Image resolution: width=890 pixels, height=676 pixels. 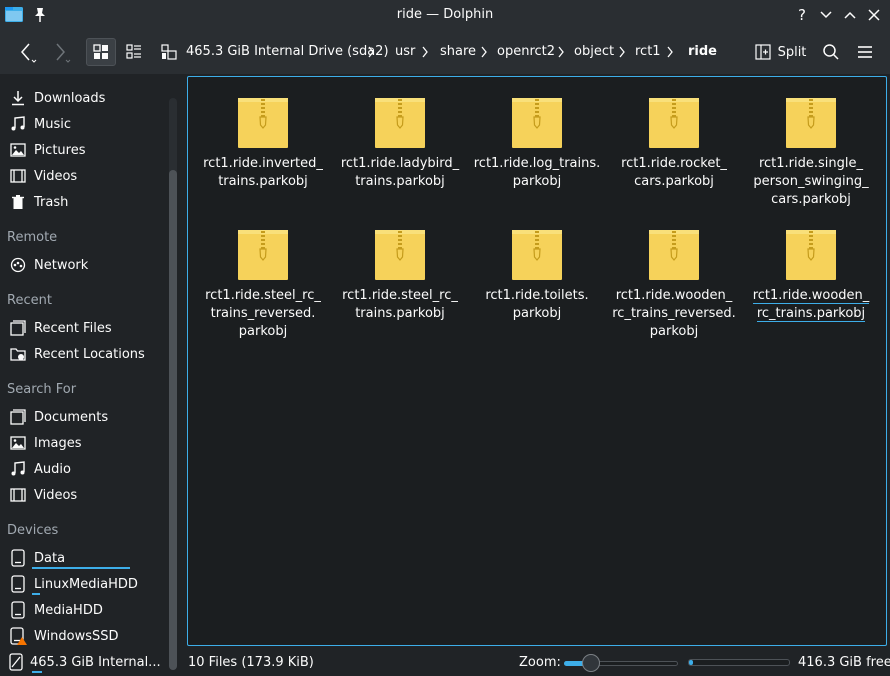 I want to click on file-name: rct1.ride.steel_rc_ trains.parkobj, so click(x=400, y=304).